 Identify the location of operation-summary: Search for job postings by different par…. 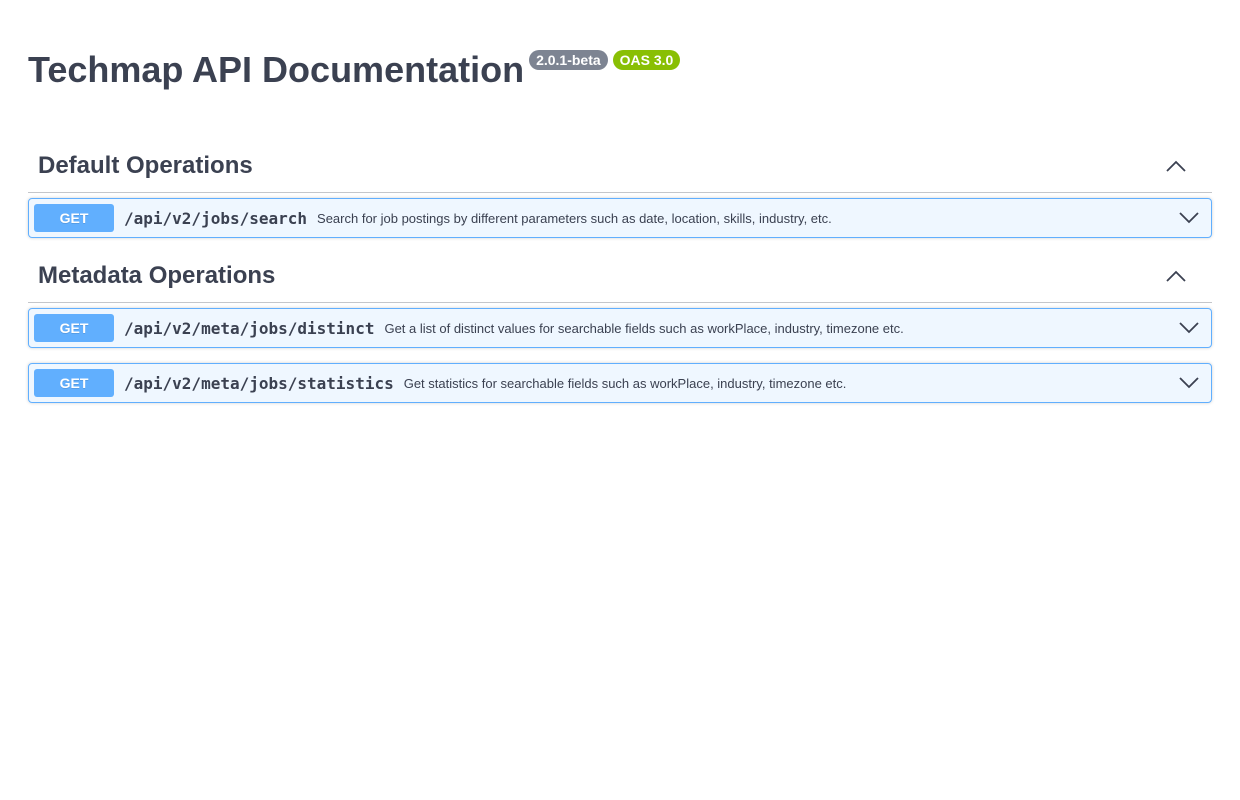
(574, 218).